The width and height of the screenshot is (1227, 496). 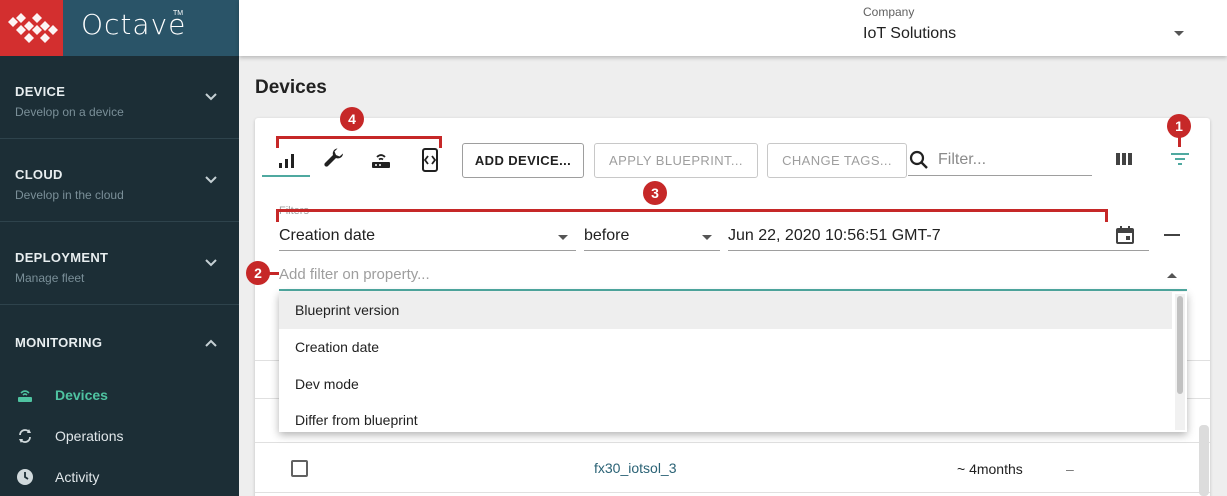 What do you see at coordinates (327, 235) in the screenshot?
I see `filter-property-value: Creation date` at bounding box center [327, 235].